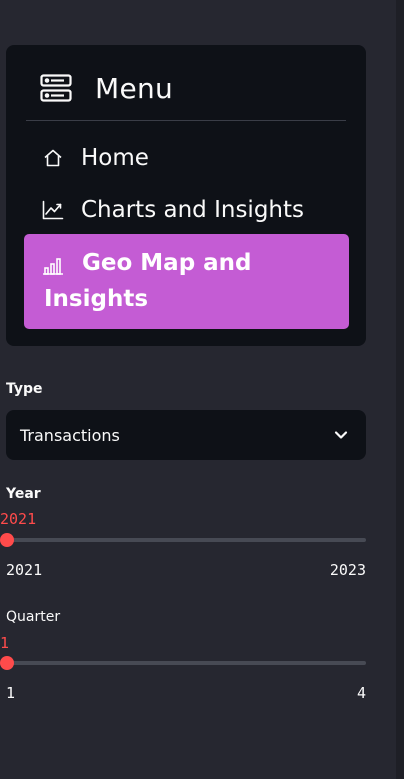  I want to click on type-label: Type, so click(24, 389).